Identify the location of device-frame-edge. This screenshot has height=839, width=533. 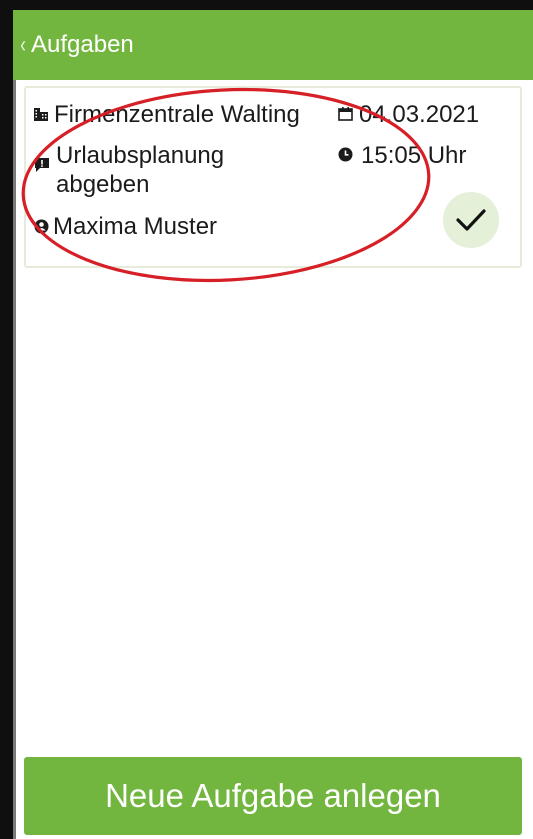
(14, 424).